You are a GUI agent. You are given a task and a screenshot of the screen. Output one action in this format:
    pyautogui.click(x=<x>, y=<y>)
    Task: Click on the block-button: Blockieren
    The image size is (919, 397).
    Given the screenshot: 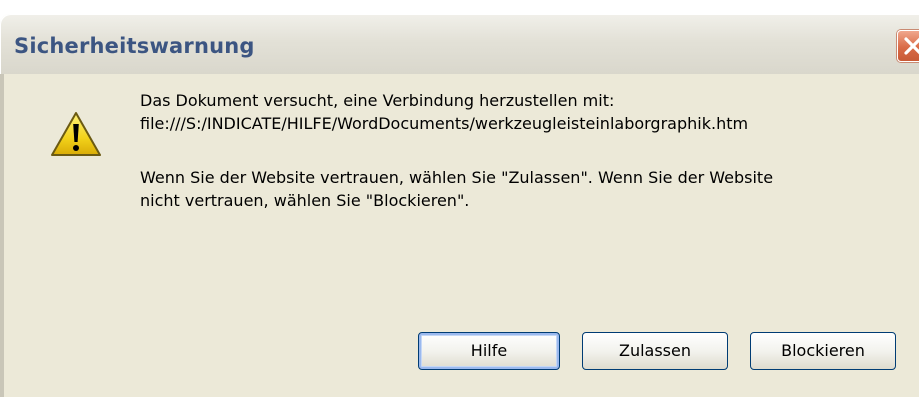 What is the action you would take?
    pyautogui.click(x=823, y=351)
    